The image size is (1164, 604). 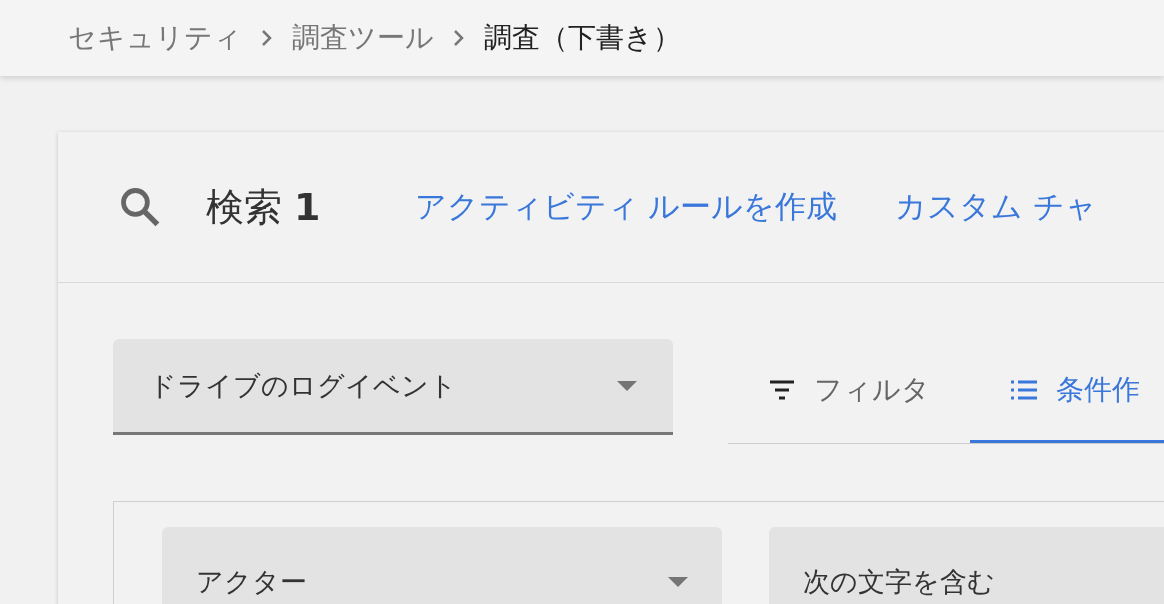 I want to click on actor-dropdown: アクター, so click(x=442, y=565).